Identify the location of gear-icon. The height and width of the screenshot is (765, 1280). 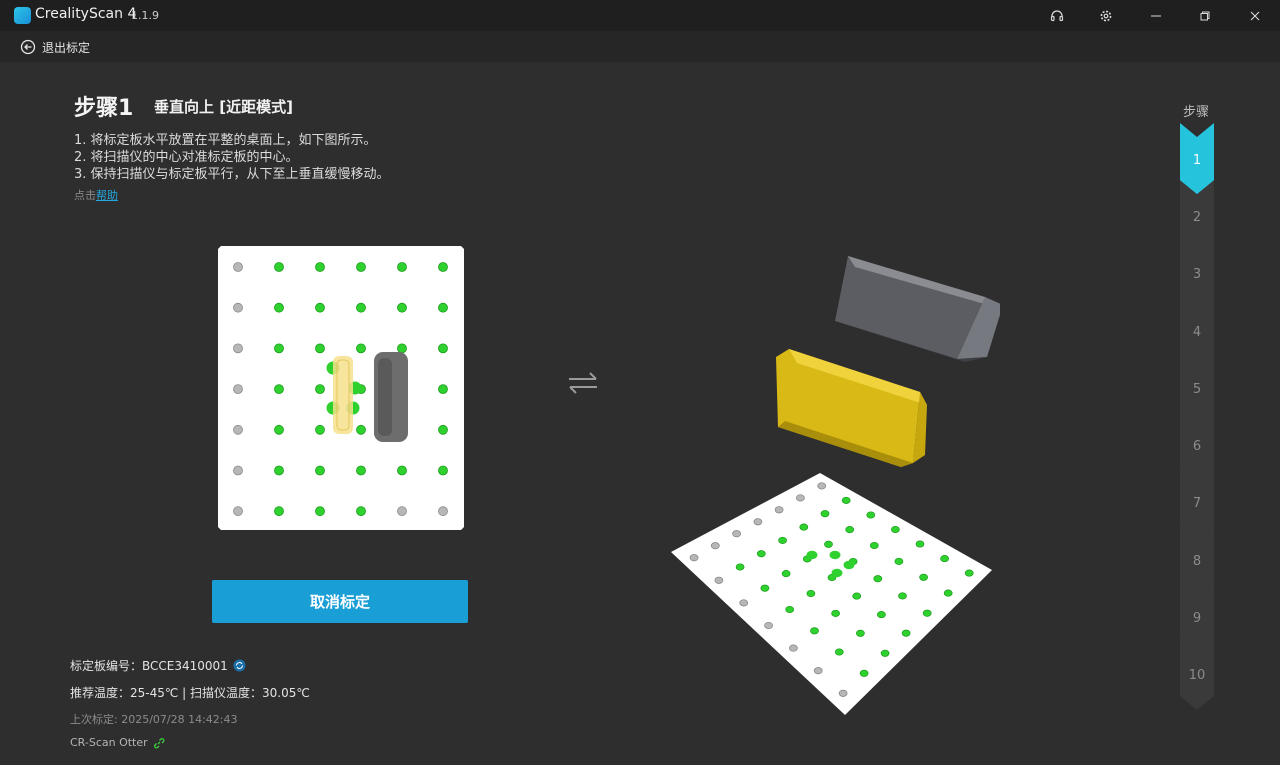
(1106, 15).